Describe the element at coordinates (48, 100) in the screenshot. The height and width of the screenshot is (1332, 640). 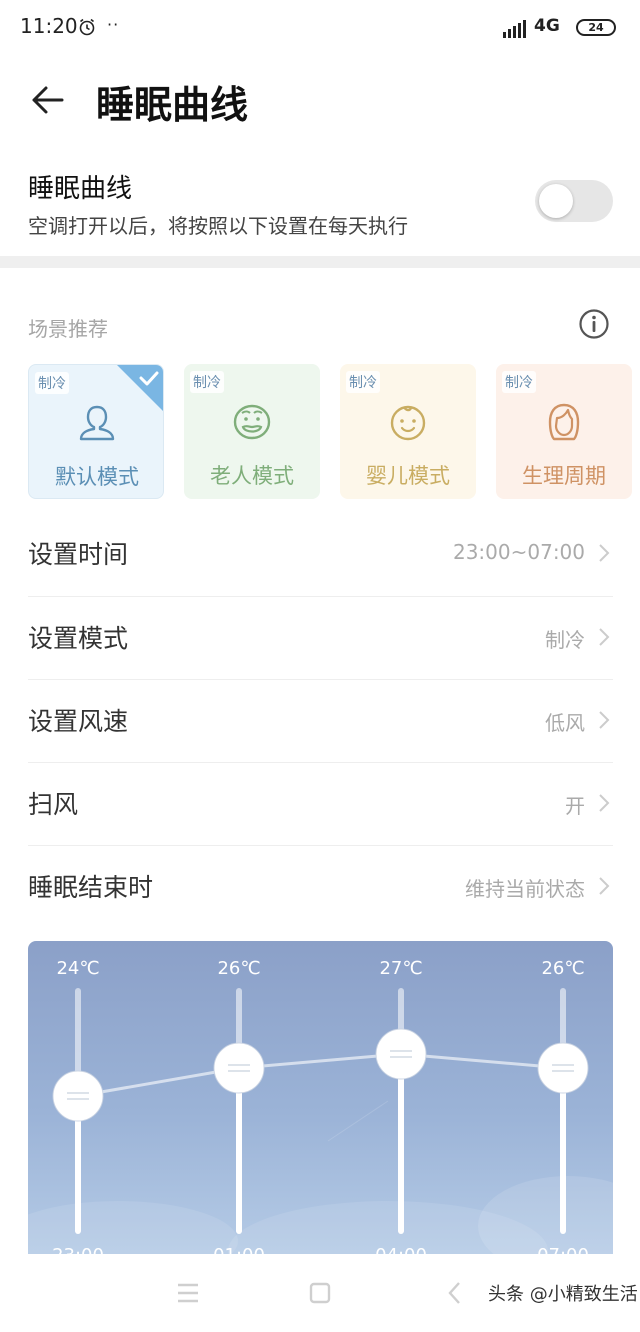
I see `back-arrow-icon` at that location.